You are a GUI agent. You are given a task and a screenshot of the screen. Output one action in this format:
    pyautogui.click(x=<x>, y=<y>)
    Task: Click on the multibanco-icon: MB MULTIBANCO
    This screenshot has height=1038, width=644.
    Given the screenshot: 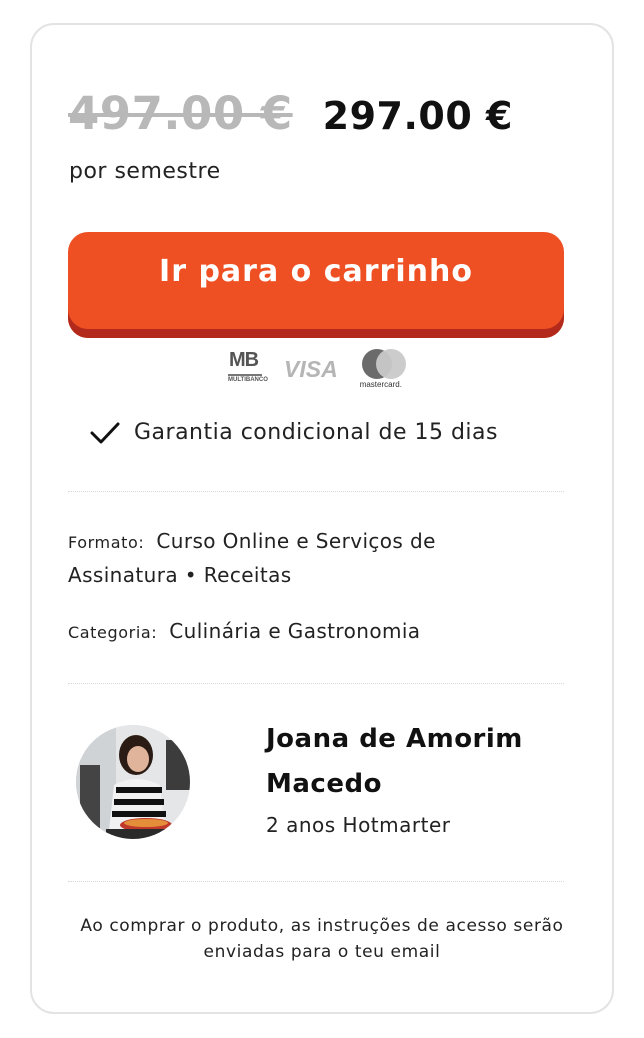 What is the action you would take?
    pyautogui.click(x=248, y=369)
    